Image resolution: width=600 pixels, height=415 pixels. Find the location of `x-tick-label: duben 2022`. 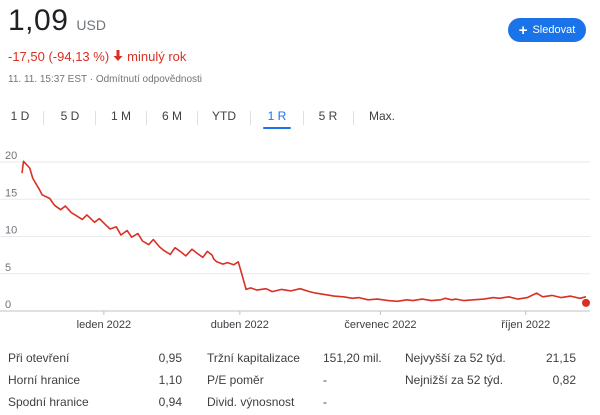

x-tick-label: duben 2022 is located at coordinates (240, 325).